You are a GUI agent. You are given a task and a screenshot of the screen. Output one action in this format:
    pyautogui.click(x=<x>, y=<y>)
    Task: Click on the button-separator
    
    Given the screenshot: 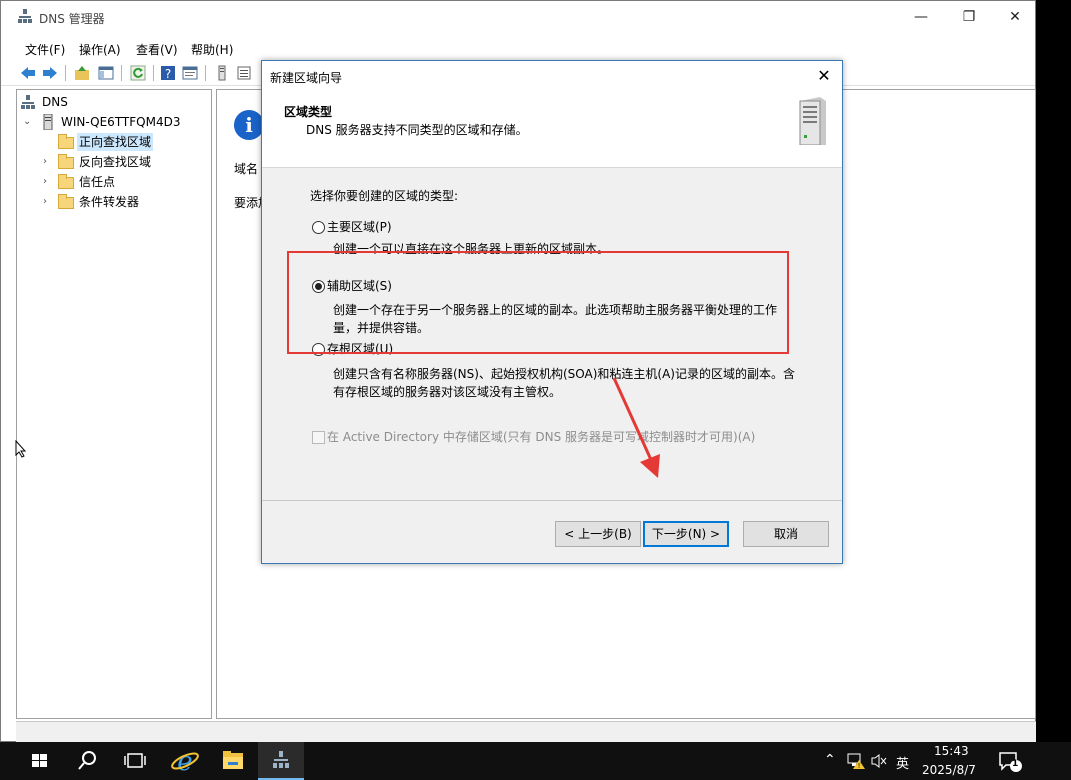 What is the action you would take?
    pyautogui.click(x=552, y=500)
    